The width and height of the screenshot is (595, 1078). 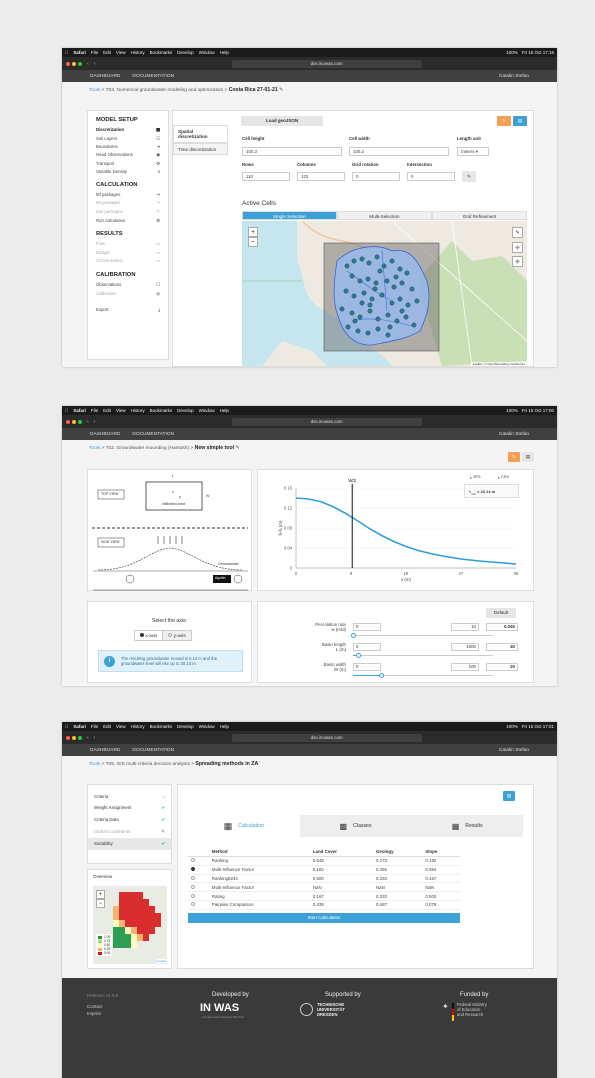 I want to click on step-item: Criteria ⌂, so click(x=129, y=796).